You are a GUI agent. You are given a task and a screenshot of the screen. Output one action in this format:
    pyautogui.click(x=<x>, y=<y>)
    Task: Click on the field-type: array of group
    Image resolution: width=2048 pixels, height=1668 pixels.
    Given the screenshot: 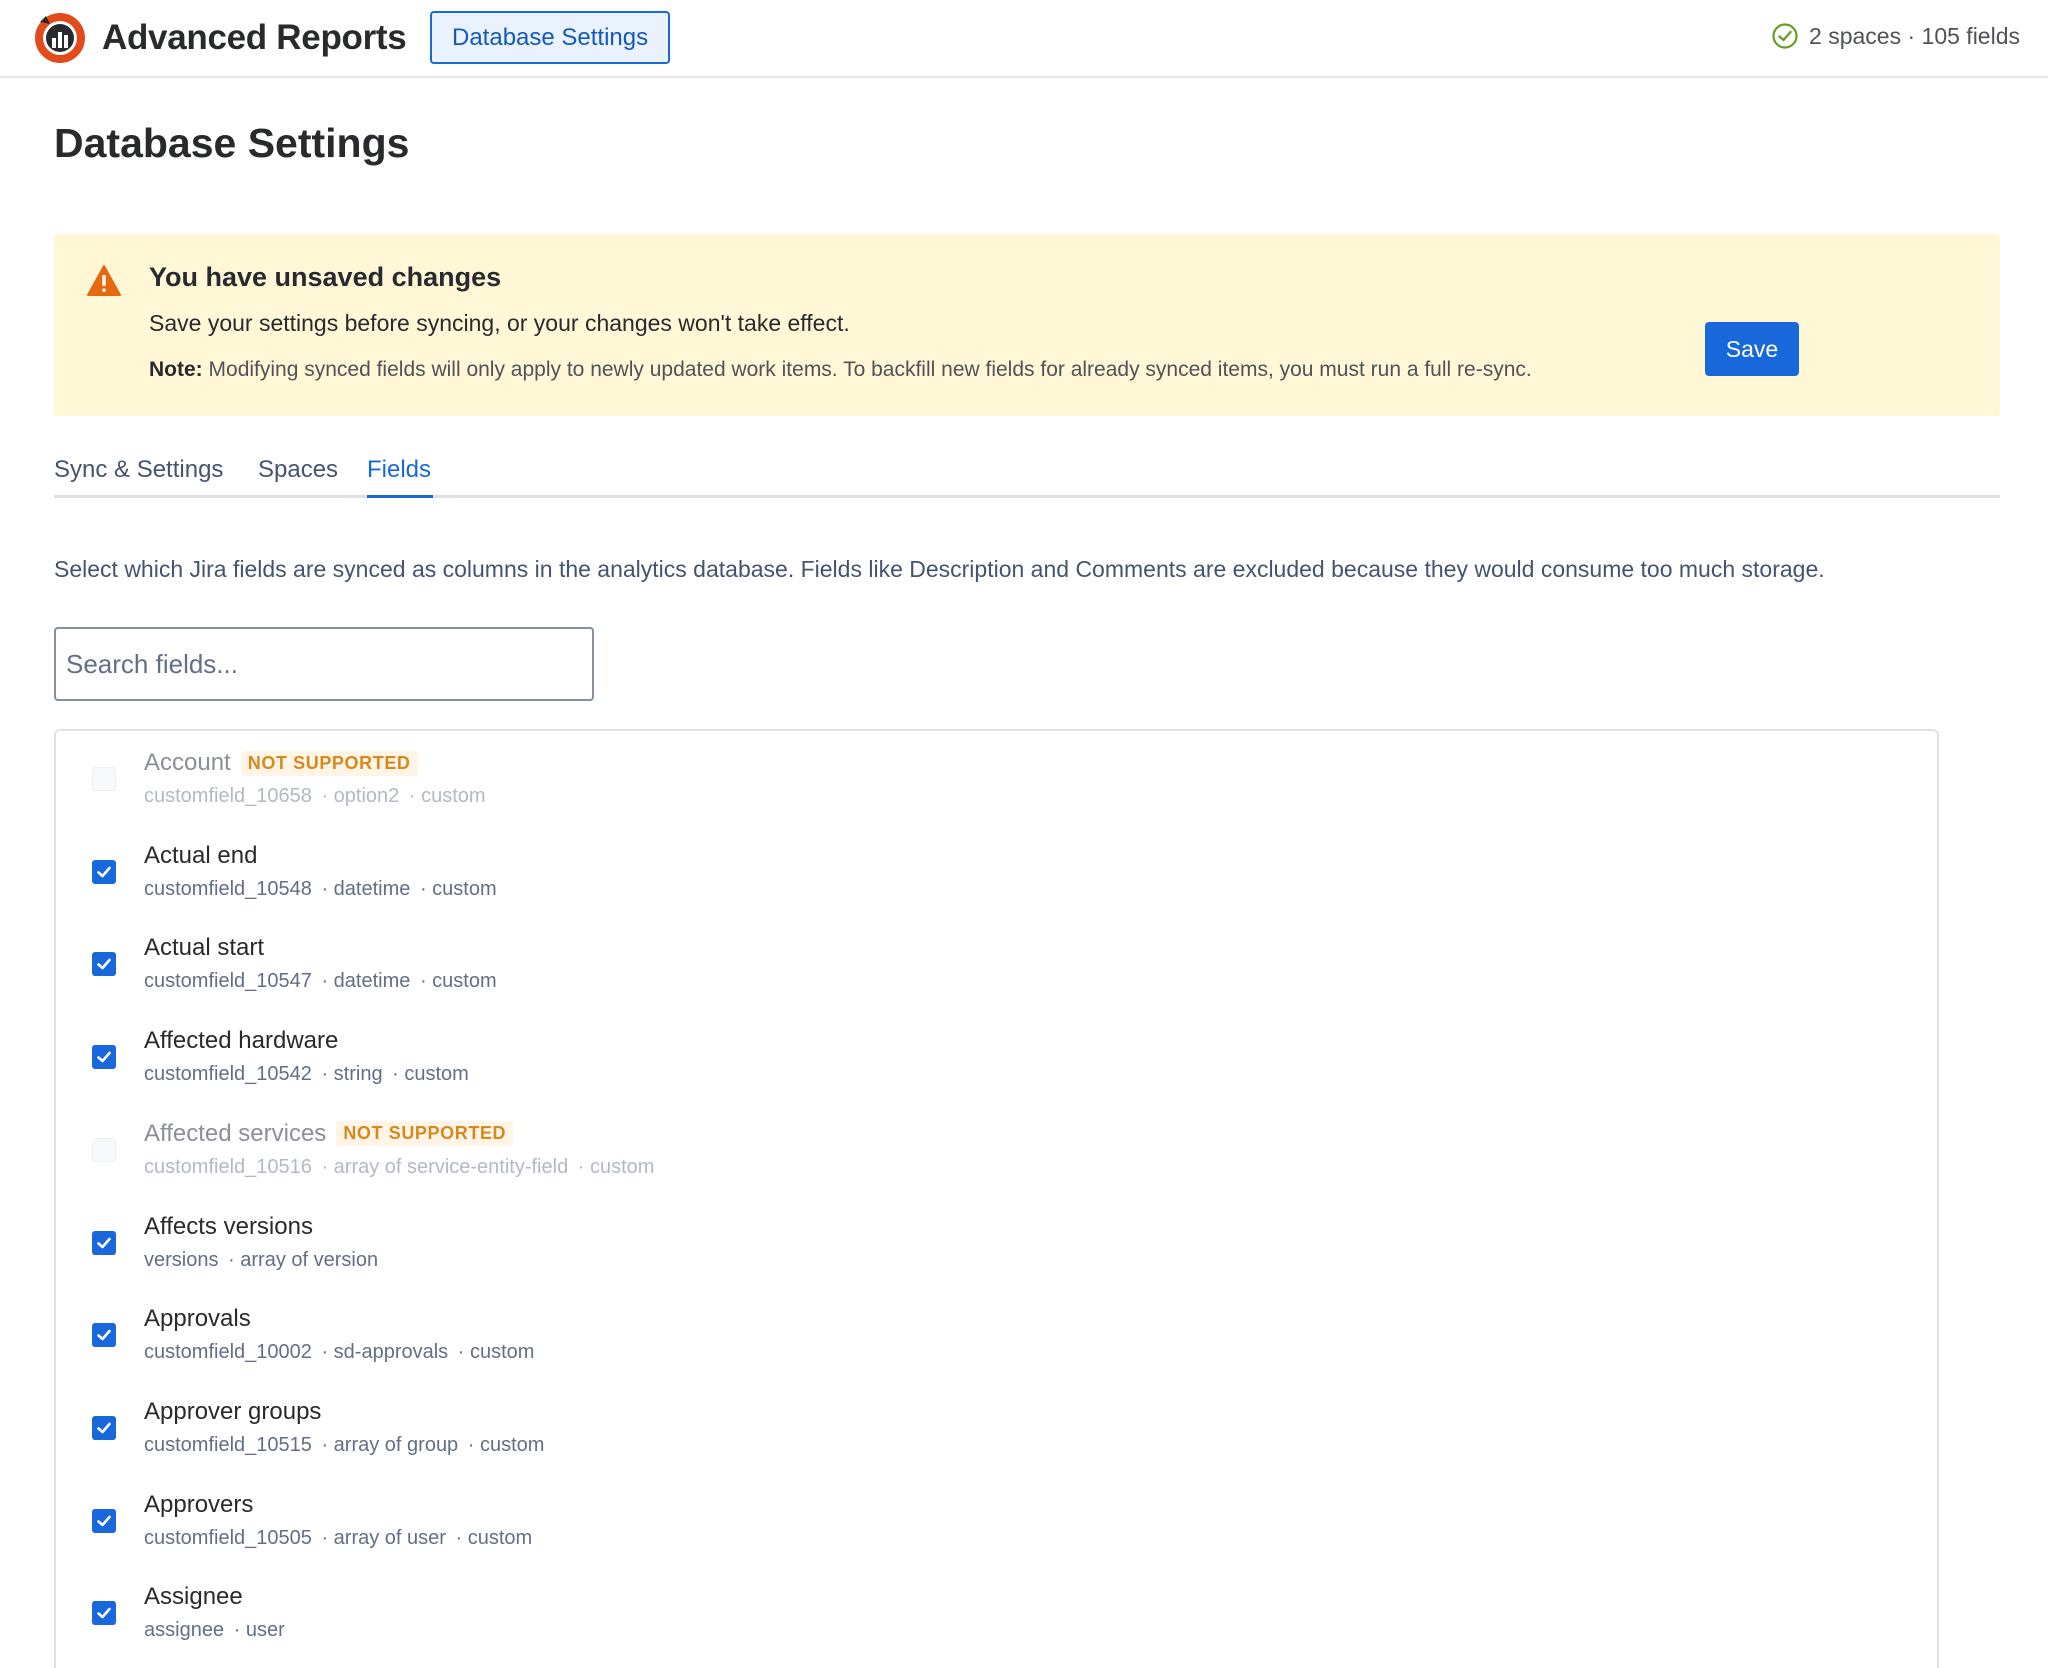 What is the action you would take?
    pyautogui.click(x=385, y=1445)
    